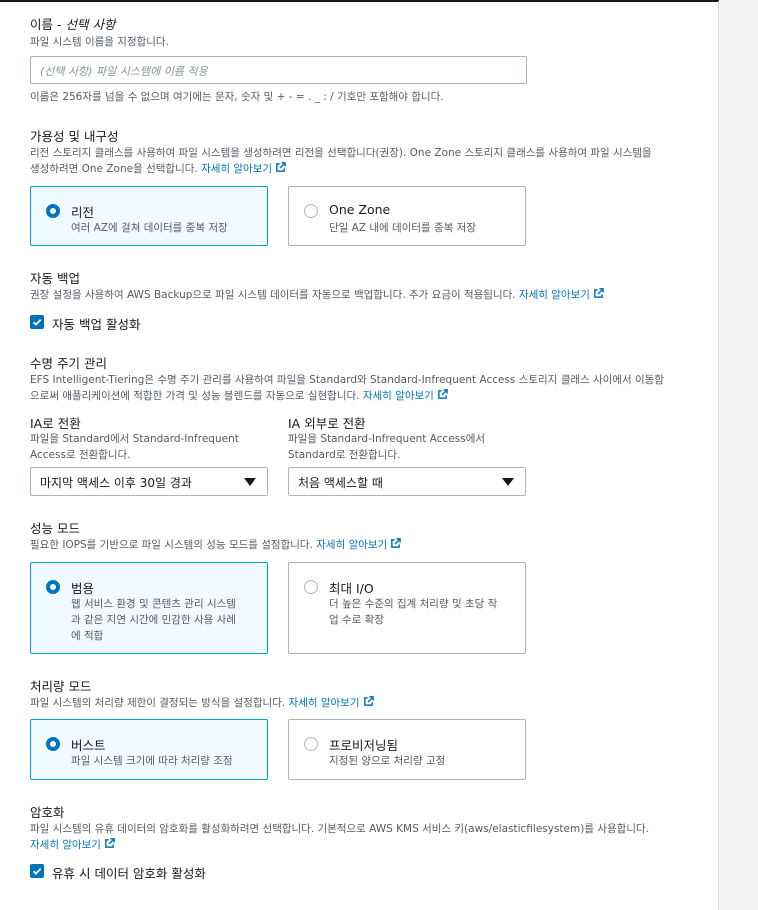 This screenshot has height=910, width=758. What do you see at coordinates (407, 749) in the screenshot?
I see `throughput-option-provisioned: 프로비저닝됨 지정된 양으로 처리량 고정` at bounding box center [407, 749].